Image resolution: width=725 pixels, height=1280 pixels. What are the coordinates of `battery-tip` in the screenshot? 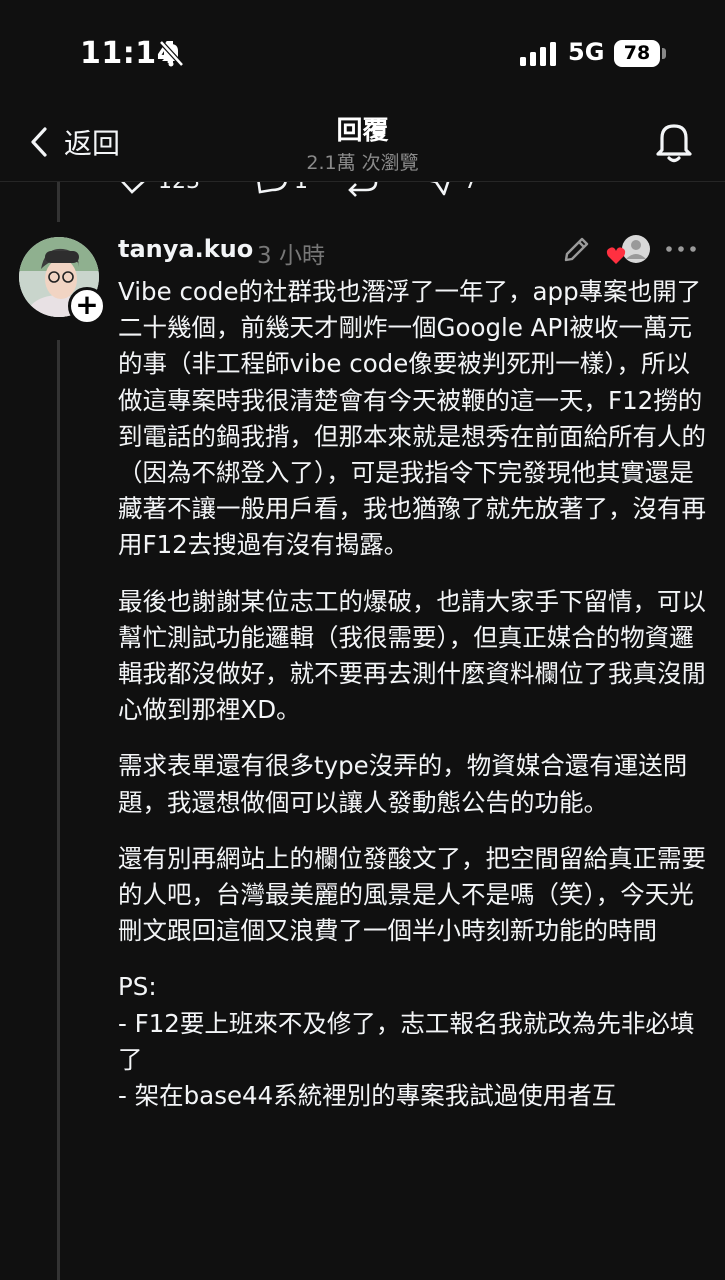 It's located at (664, 53).